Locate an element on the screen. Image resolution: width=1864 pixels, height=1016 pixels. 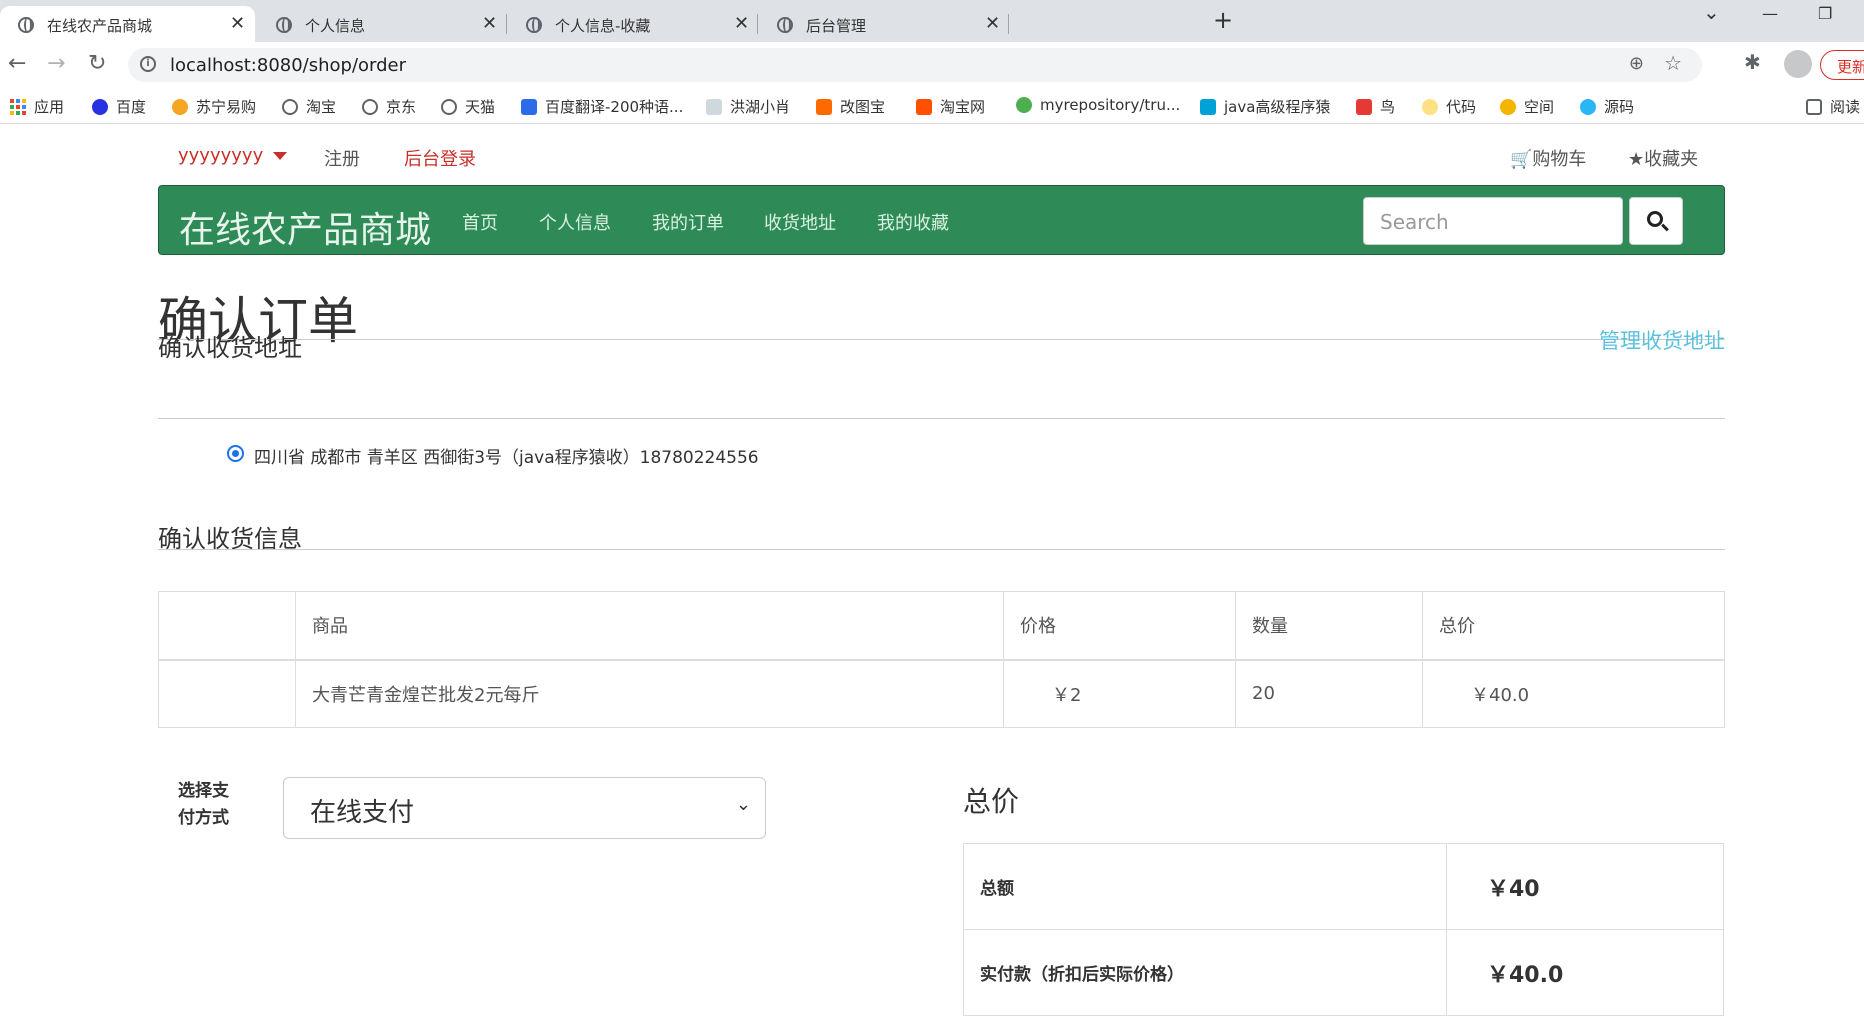
bookmark-taobao: 淘宝 is located at coordinates (309, 106).